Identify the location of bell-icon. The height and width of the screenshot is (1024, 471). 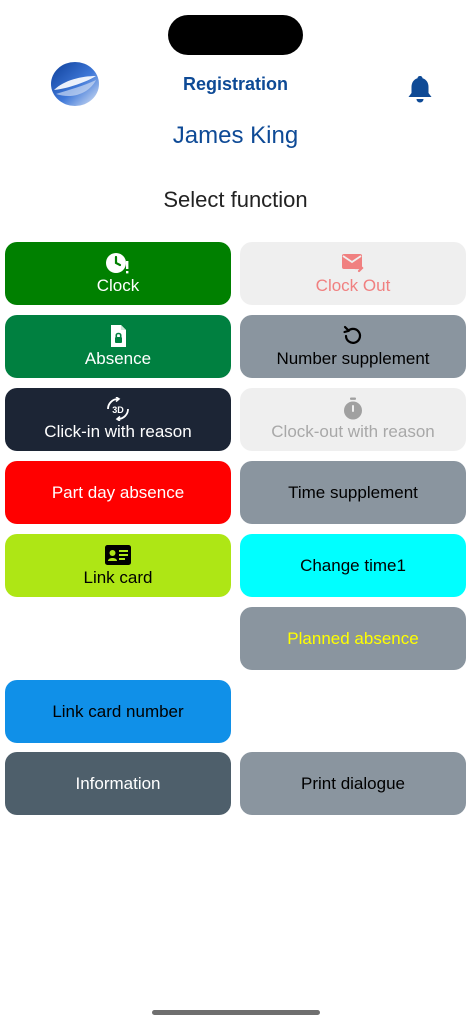
(420, 89).